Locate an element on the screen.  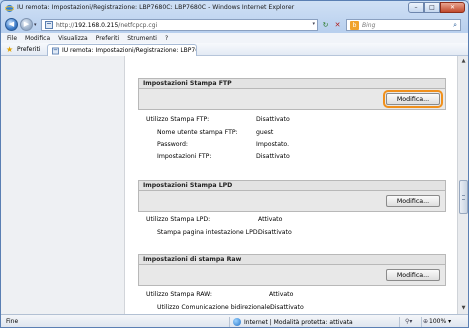
menu-edit: Modifica is located at coordinates (37, 38).